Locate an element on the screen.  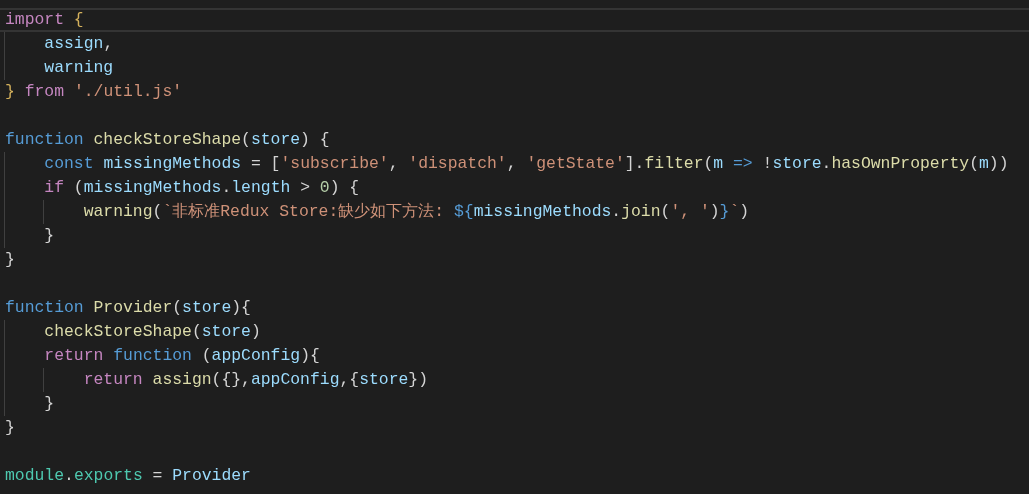
code-line: return function (appConfig){ is located at coordinates (162, 356).